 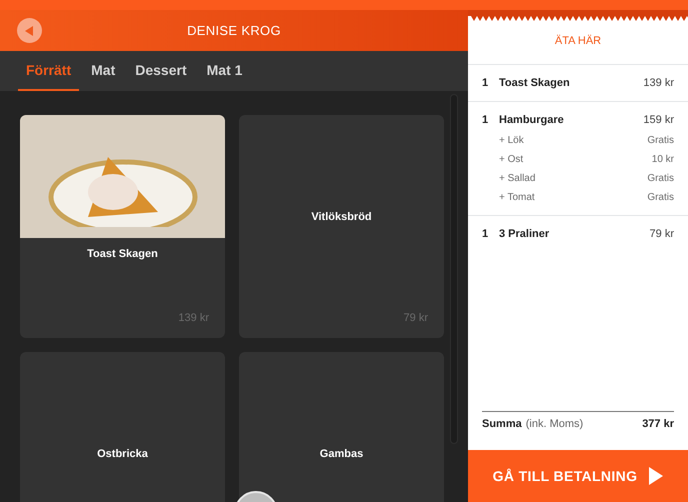 What do you see at coordinates (342, 454) in the screenshot?
I see `product-name: Gambas` at bounding box center [342, 454].